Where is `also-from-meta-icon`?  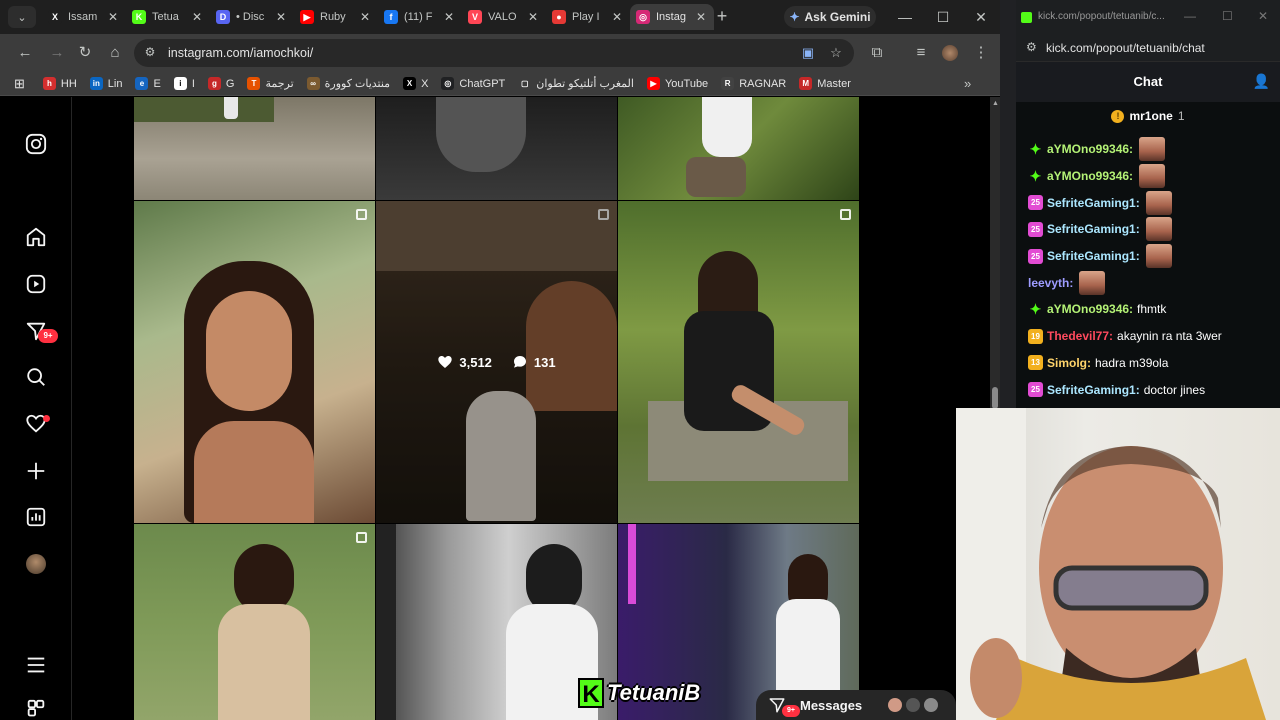 also-from-meta-icon is located at coordinates (36, 709).